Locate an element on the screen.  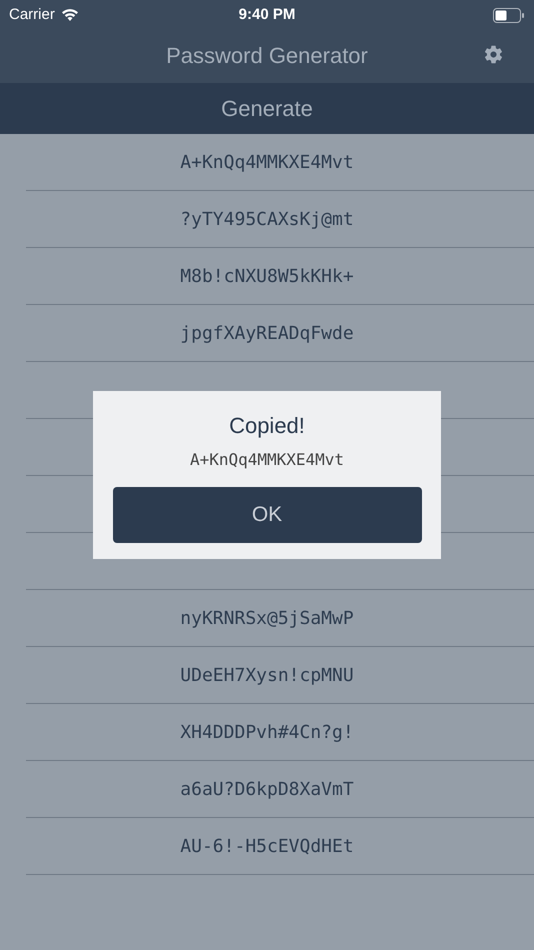
password-text: jpgfXAyREADqFwde is located at coordinates (267, 333).